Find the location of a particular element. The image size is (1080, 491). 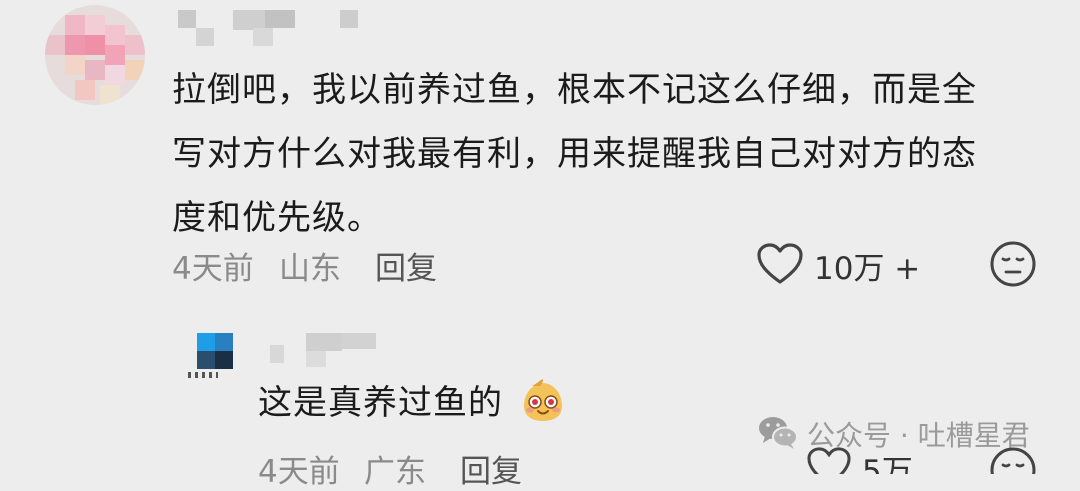

comment-line: 写对方什么对我最有利，用来提醒我自己对对方的态 is located at coordinates (574, 154).